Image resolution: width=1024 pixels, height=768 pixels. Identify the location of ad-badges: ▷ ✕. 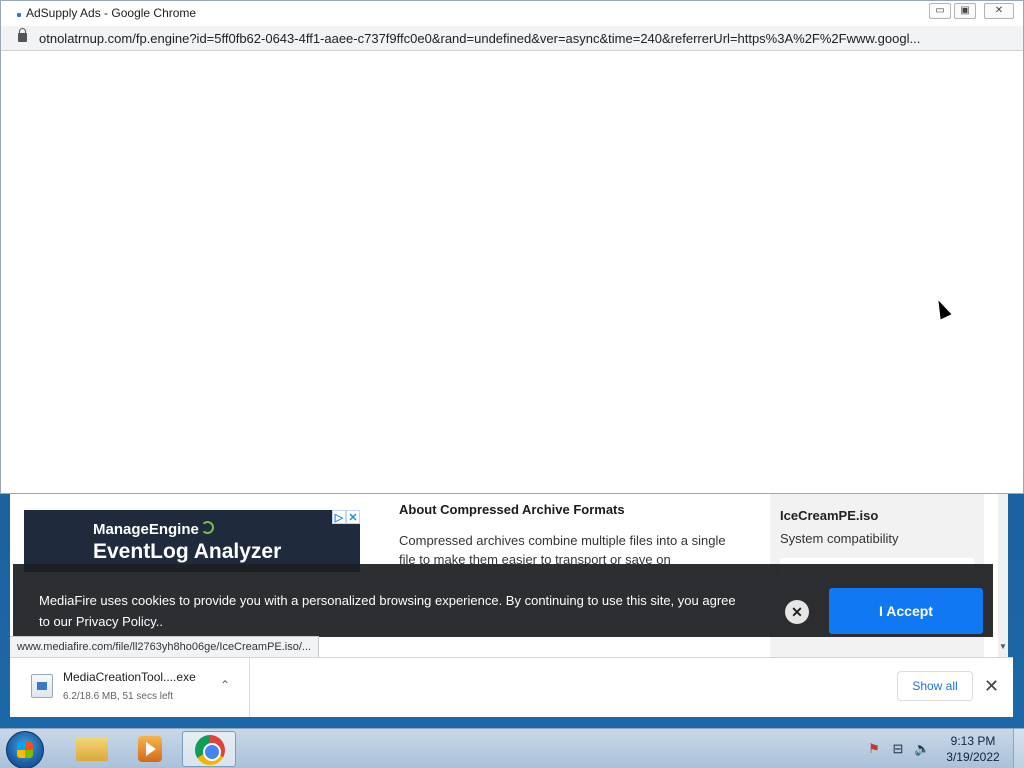
(346, 517).